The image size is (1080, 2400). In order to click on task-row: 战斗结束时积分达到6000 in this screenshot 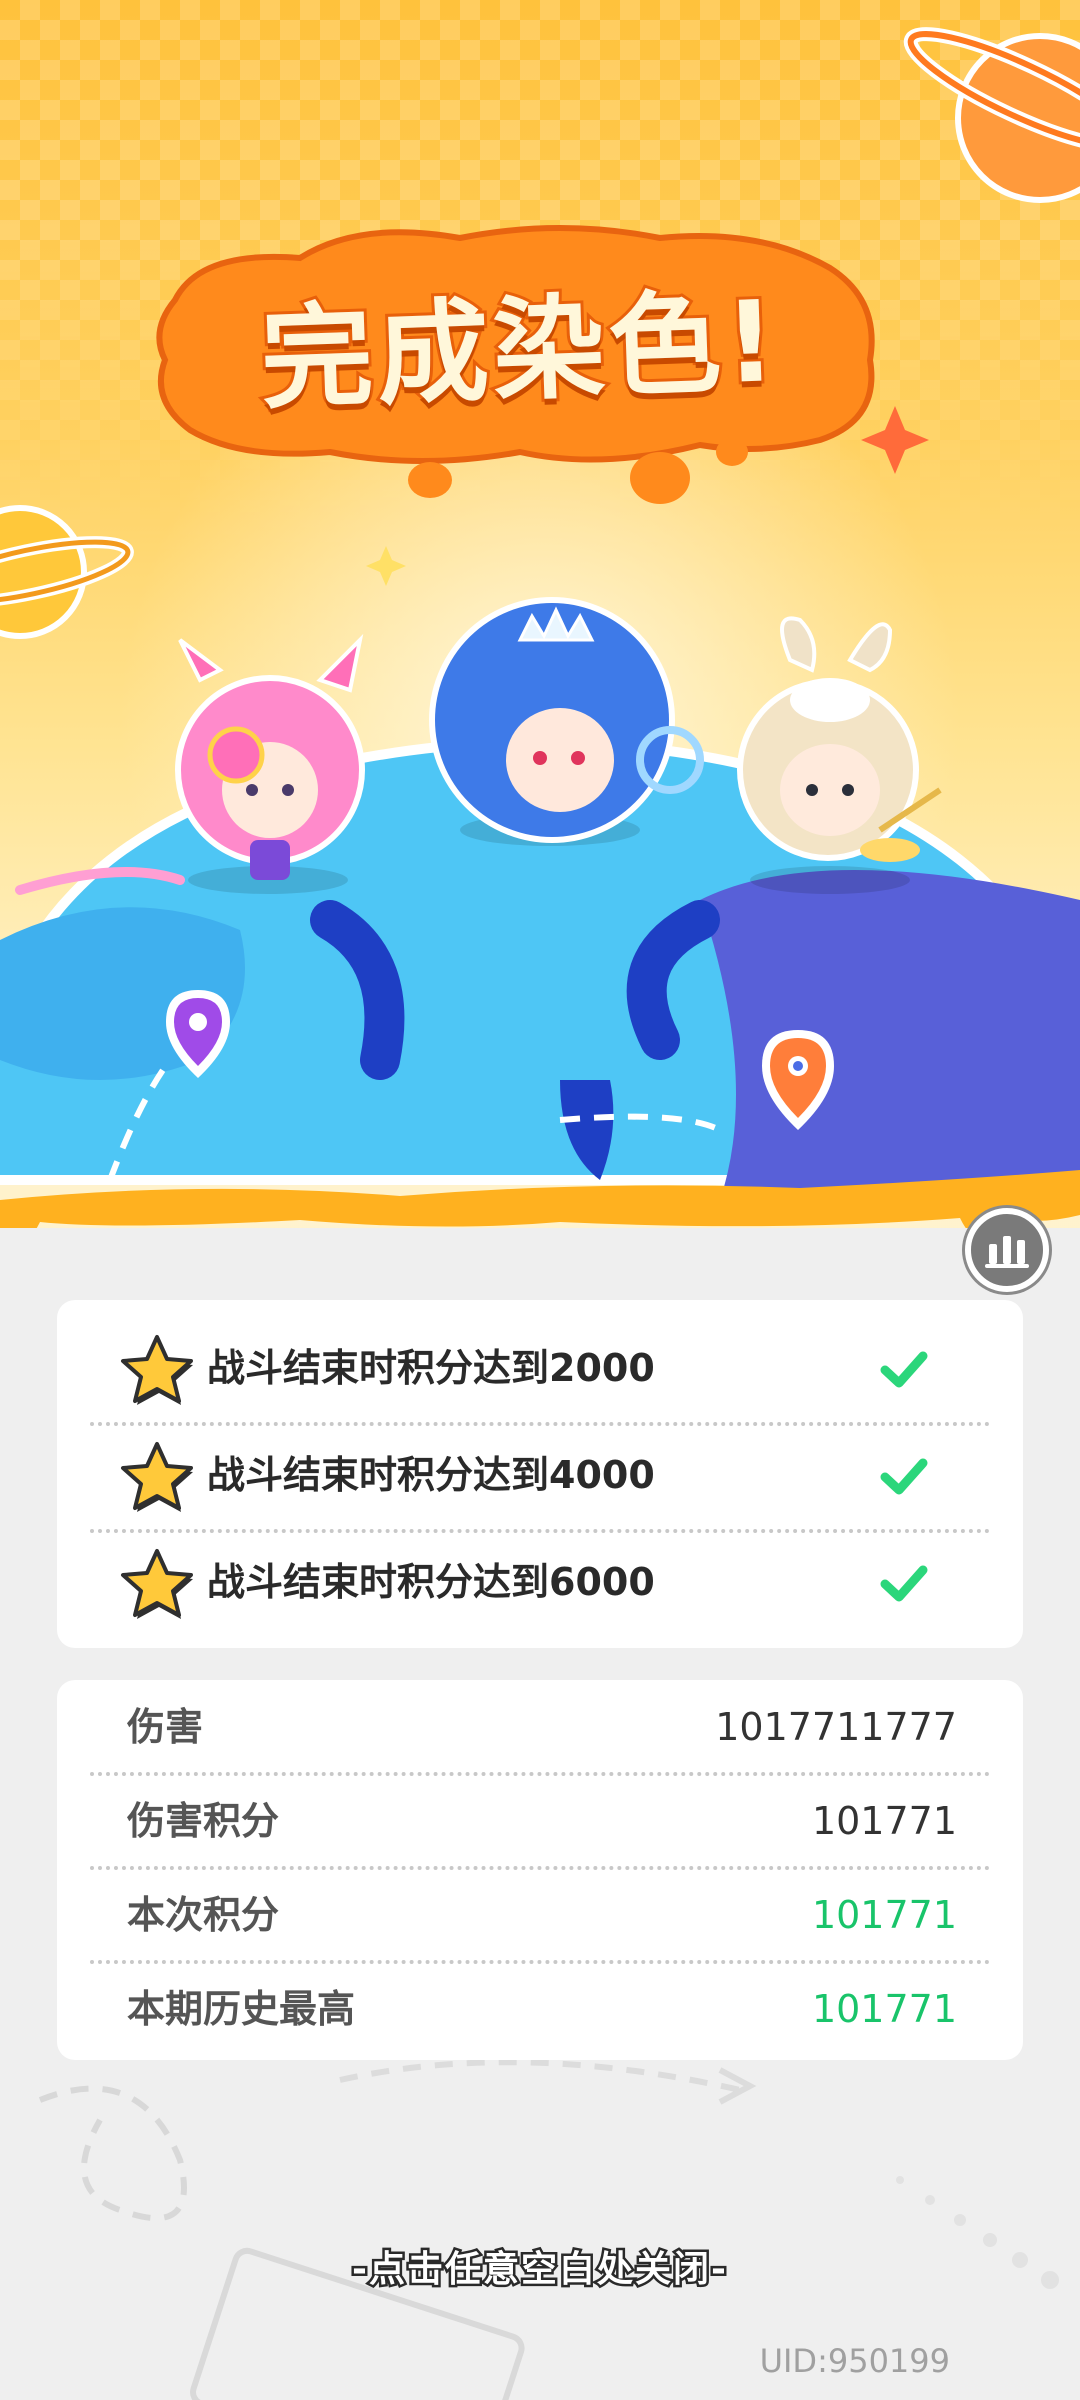, I will do `click(540, 1582)`.